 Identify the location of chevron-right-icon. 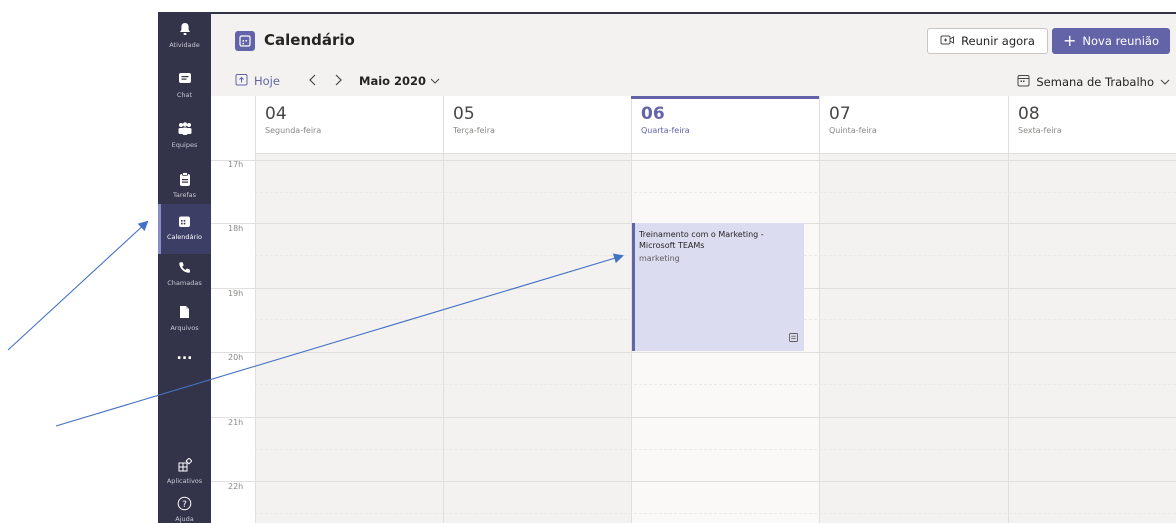
(338, 80).